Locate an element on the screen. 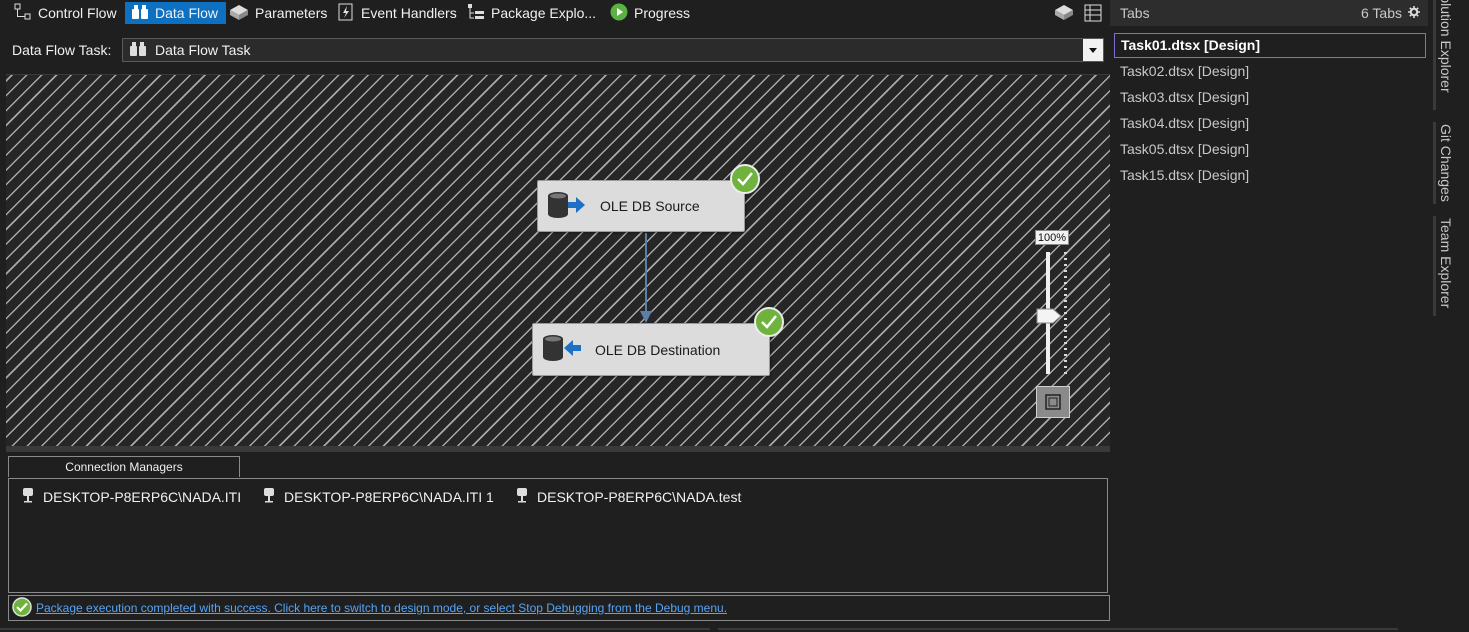  tab-git-changes: Git Changes is located at coordinates (1446, 163).